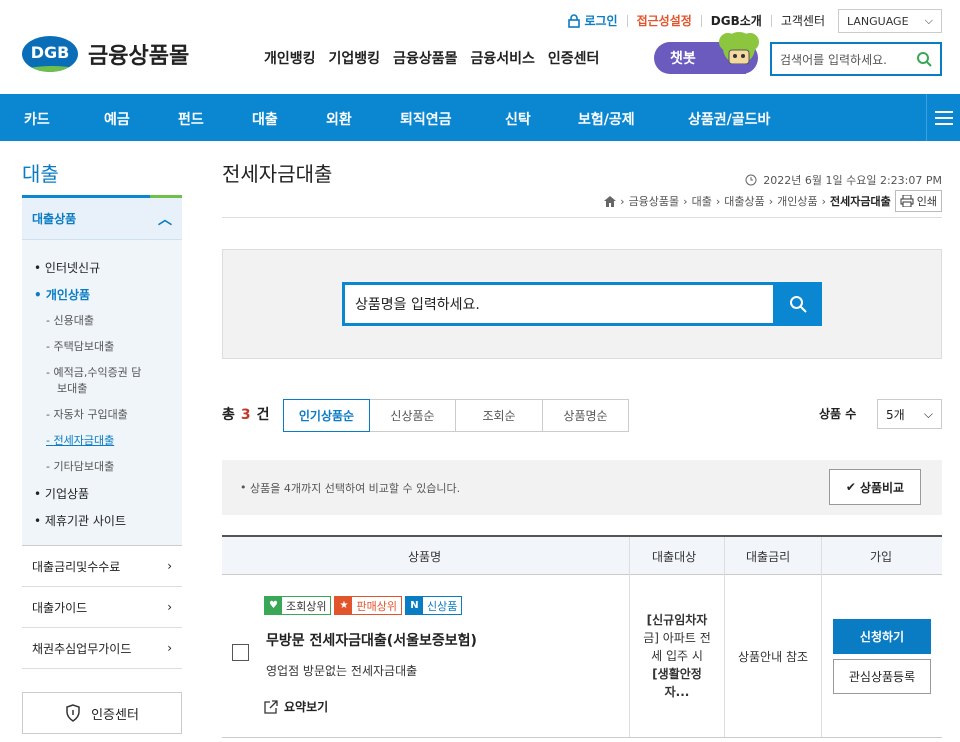 Image resolution: width=960 pixels, height=742 pixels. Describe the element at coordinates (860, 201) in the screenshot. I see `breadcrumb-current: 전세자금대출` at that location.